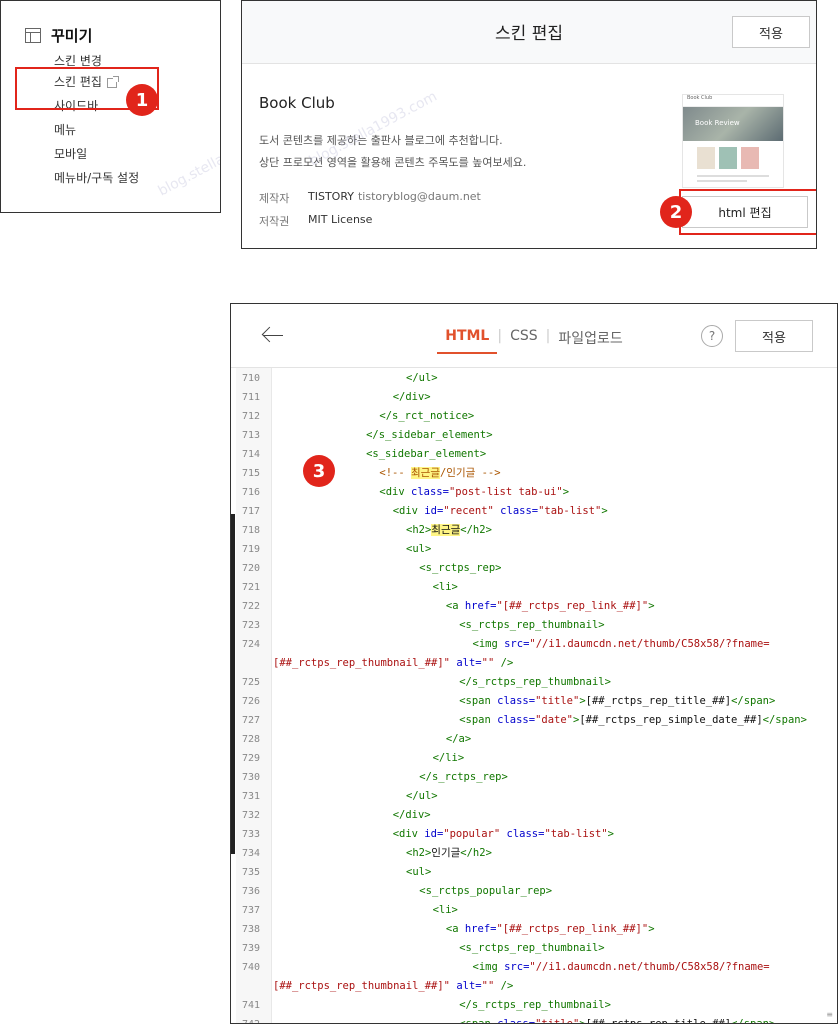 This screenshot has height=1024, width=838. I want to click on menu-item-mobile: 모바일, so click(96, 154).